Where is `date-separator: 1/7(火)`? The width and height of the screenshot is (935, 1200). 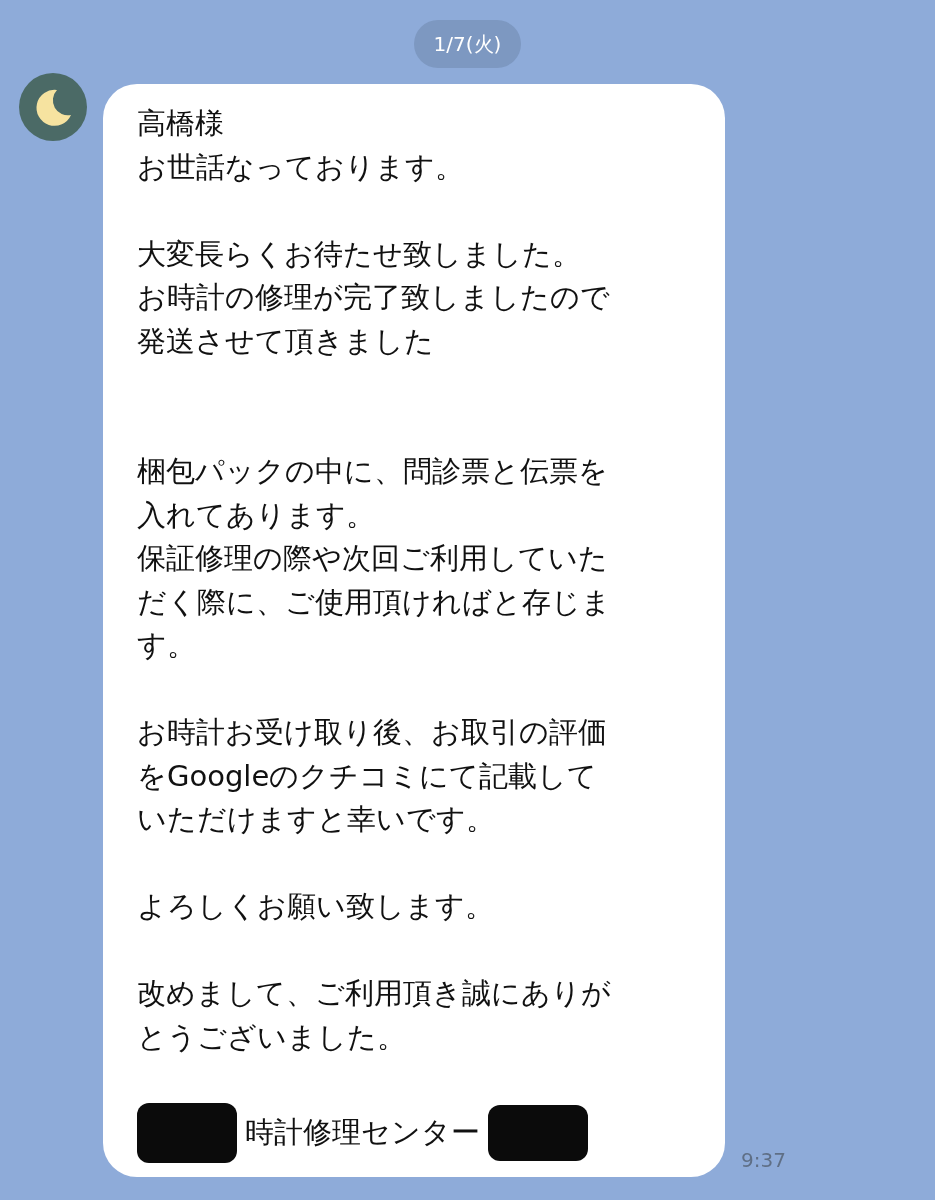
date-separator: 1/7(火) is located at coordinates (467, 44).